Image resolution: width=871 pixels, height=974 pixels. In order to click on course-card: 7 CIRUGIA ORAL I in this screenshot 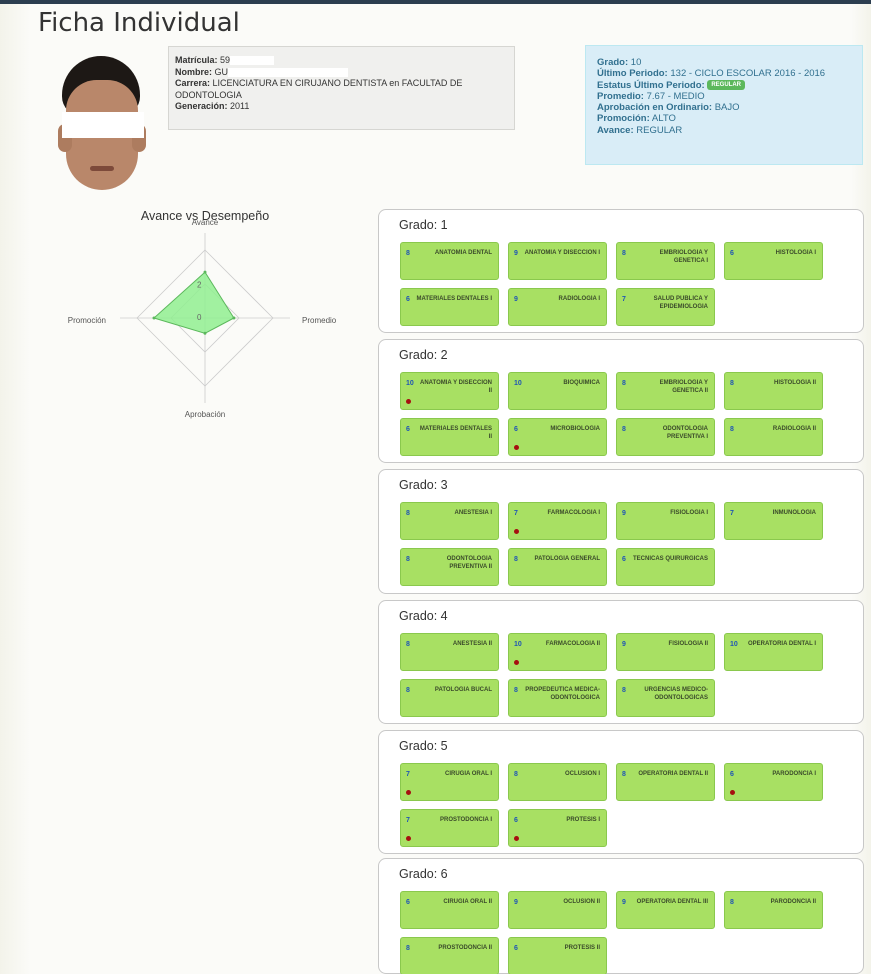, I will do `click(449, 782)`.